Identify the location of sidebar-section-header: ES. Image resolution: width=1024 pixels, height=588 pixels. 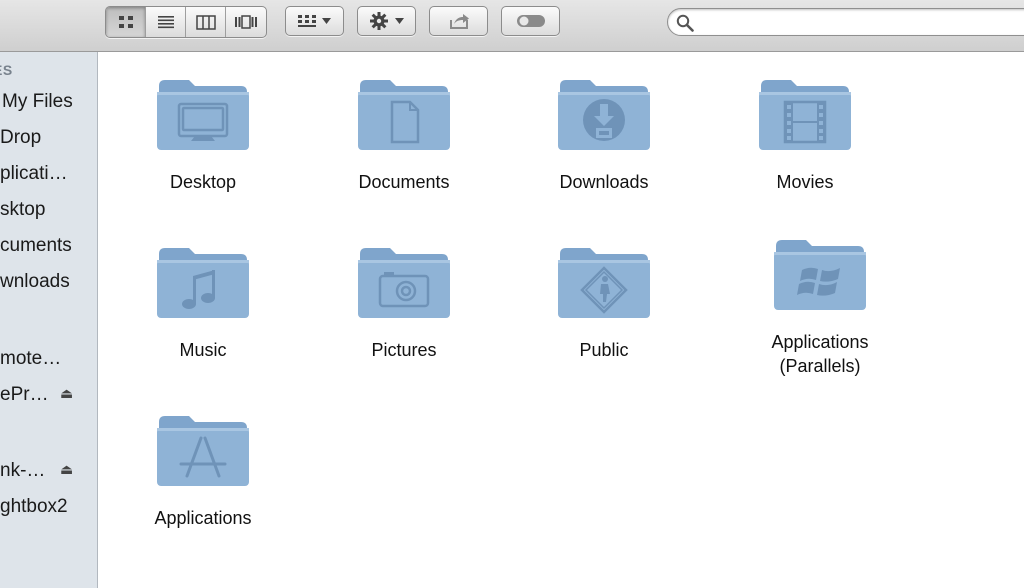
(6, 70).